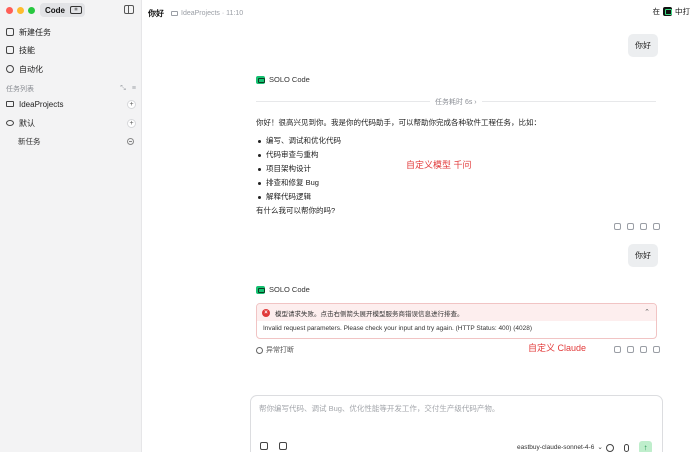 The image size is (690, 452). What do you see at coordinates (259, 350) in the screenshot?
I see `interrupt-icon` at bounding box center [259, 350].